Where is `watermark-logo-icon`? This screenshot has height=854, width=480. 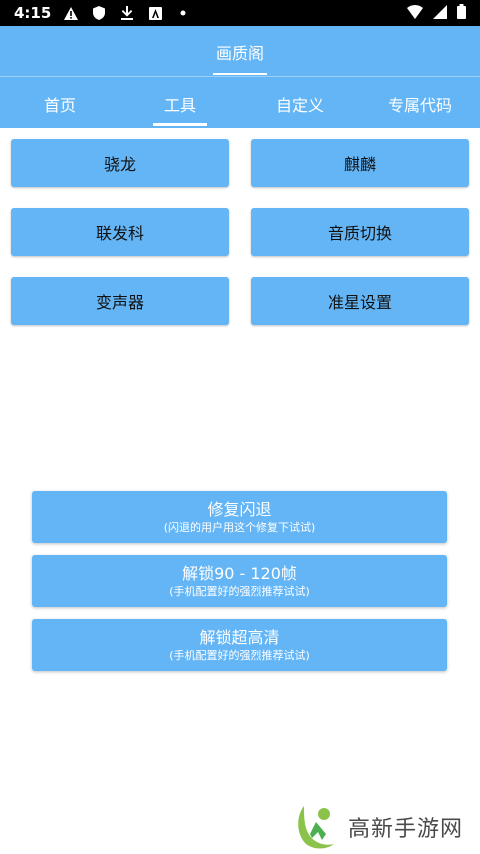
watermark-logo-icon is located at coordinates (319, 827).